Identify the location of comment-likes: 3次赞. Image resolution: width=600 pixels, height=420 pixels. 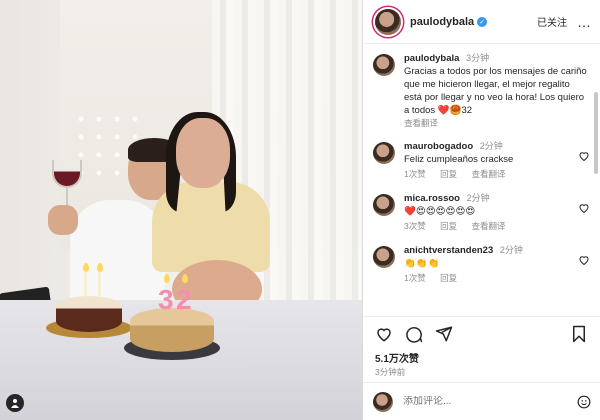
(415, 226).